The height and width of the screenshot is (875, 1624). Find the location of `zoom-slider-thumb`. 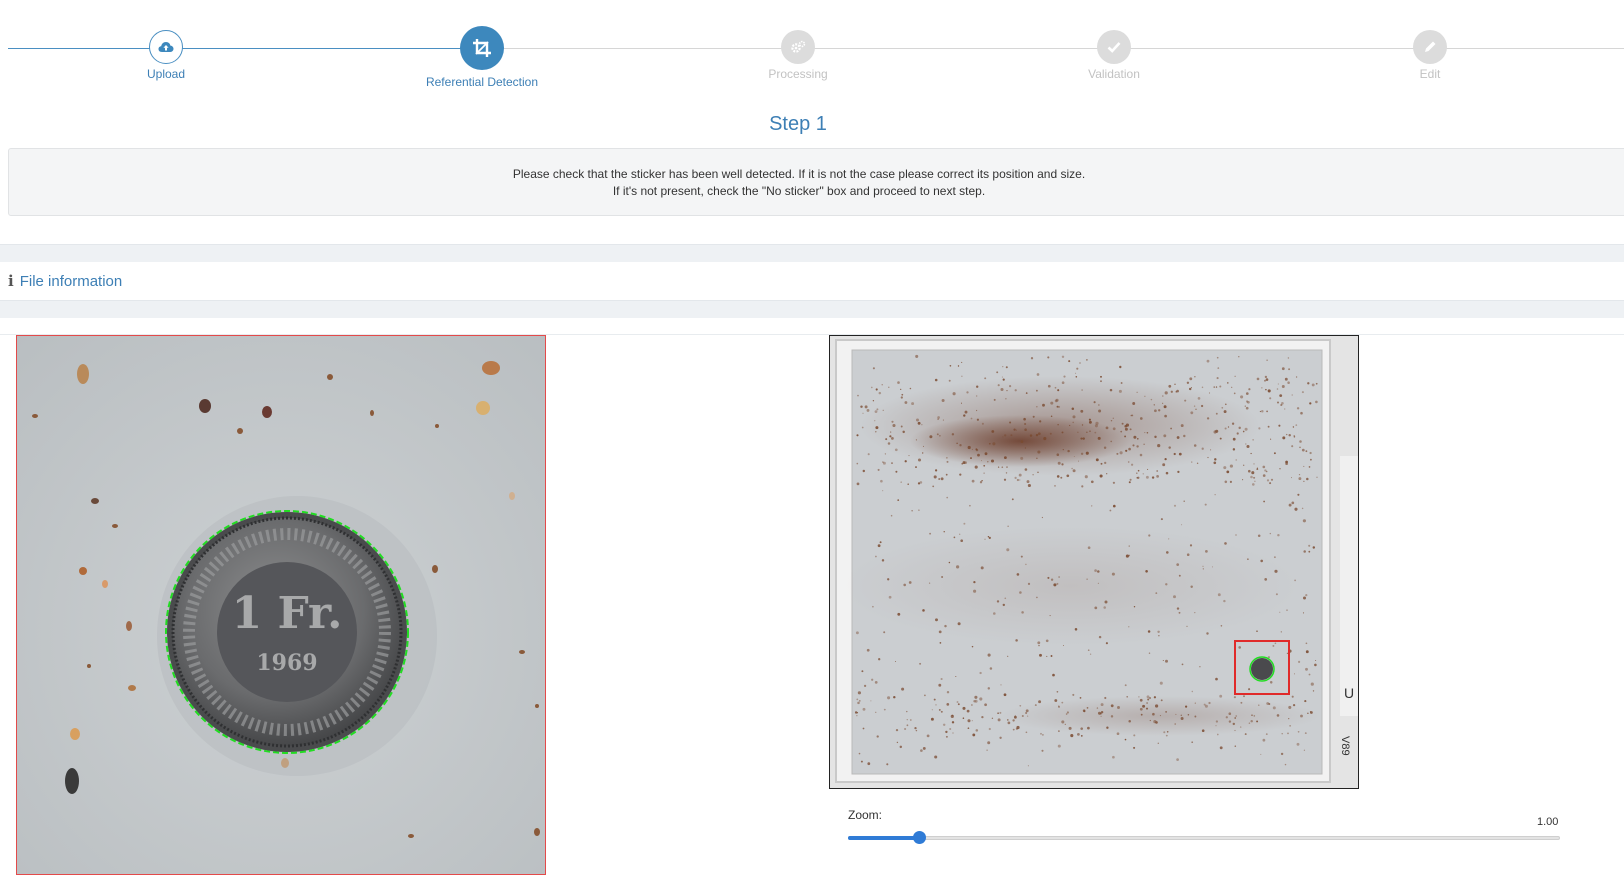

zoom-slider-thumb is located at coordinates (919, 837).